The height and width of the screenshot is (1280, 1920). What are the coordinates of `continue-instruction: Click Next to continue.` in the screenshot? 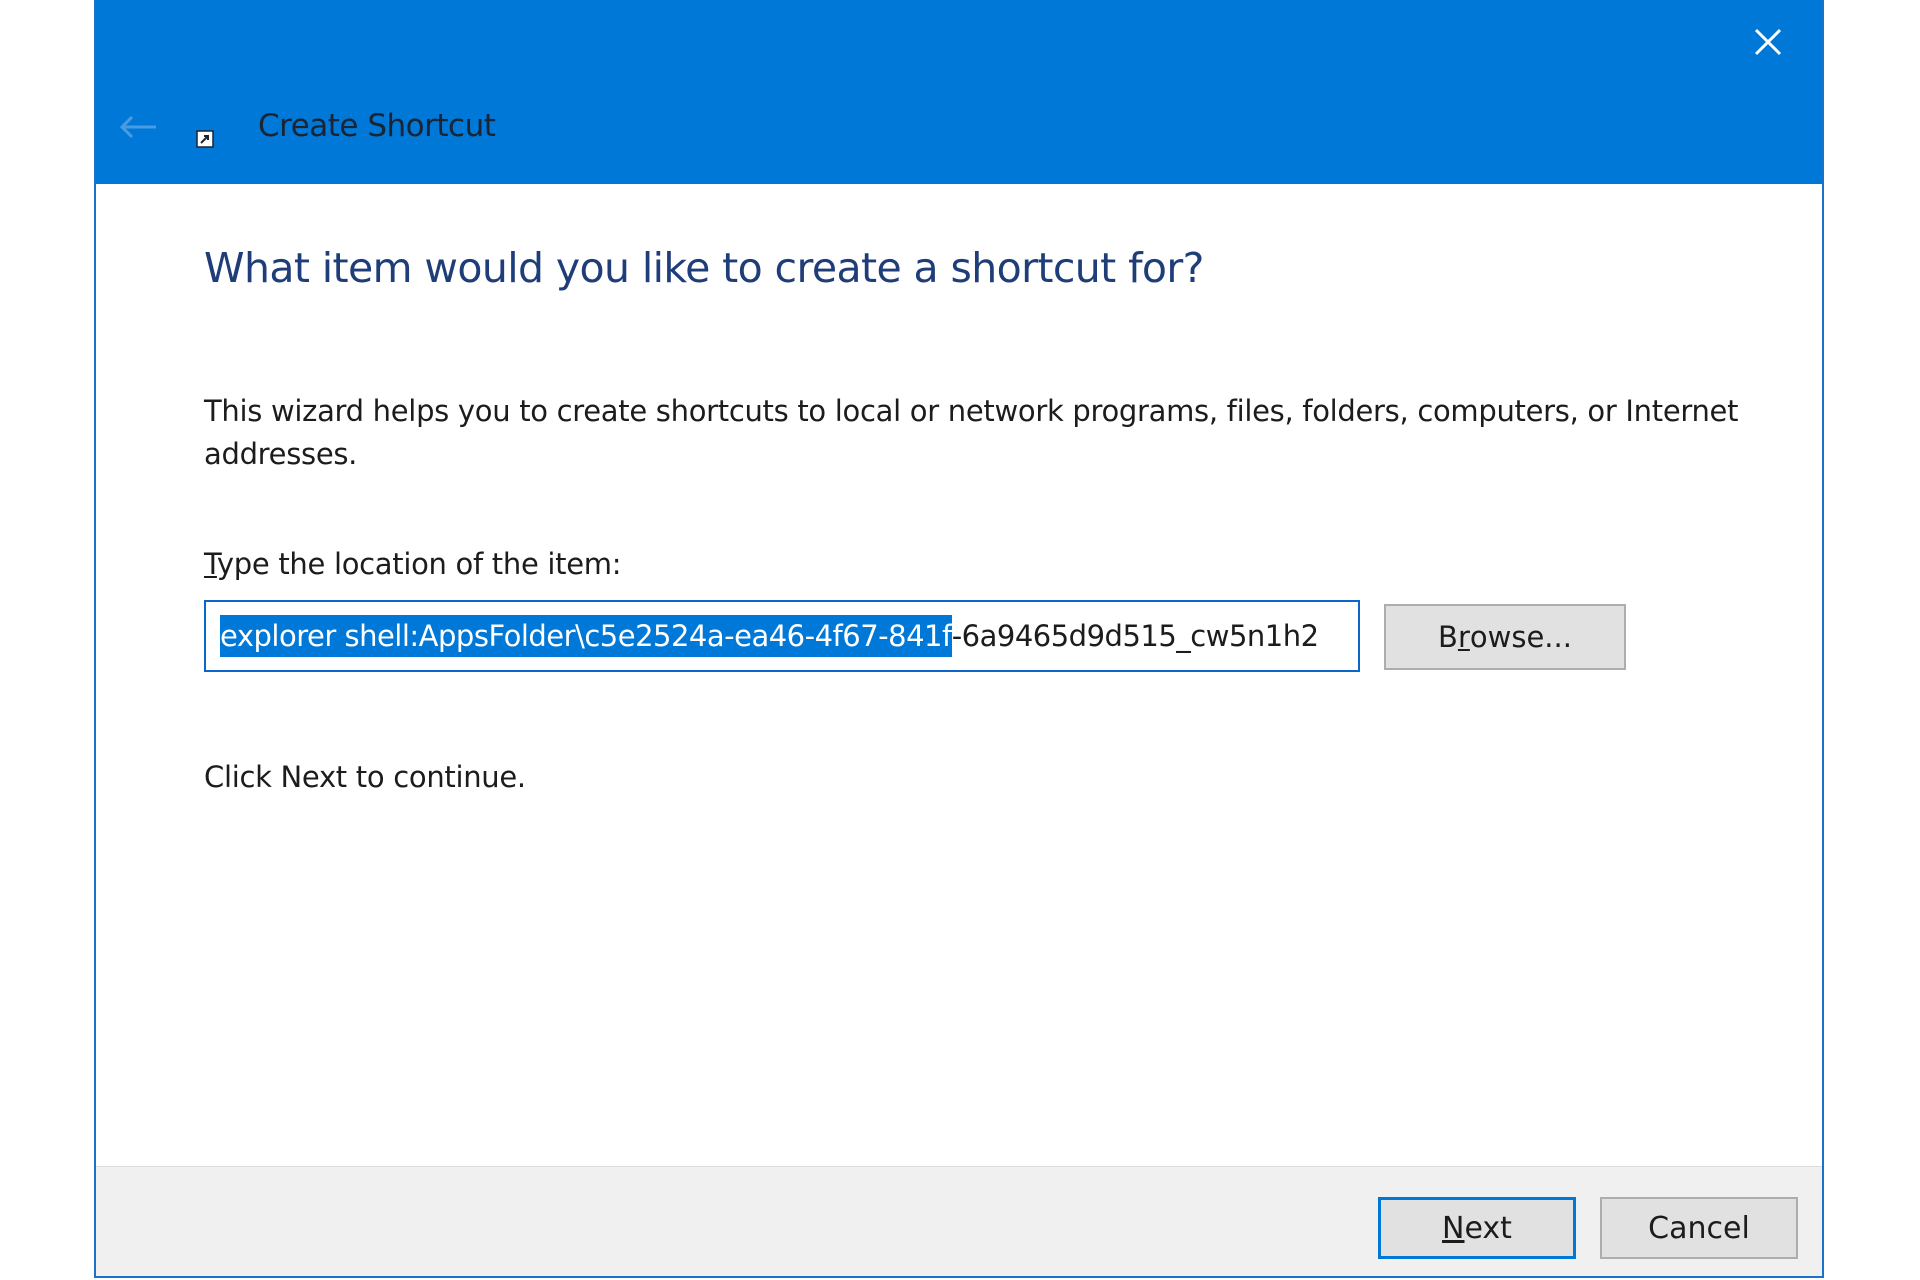 It's located at (365, 777).